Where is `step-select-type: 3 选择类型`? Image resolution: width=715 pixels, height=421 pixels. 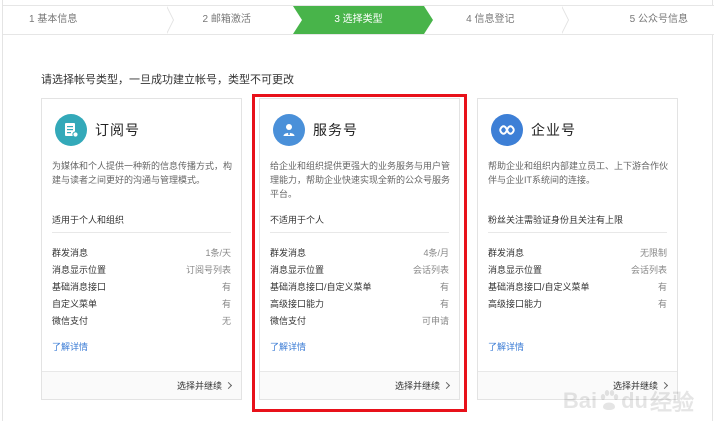 step-select-type: 3 选择类型 is located at coordinates (363, 20).